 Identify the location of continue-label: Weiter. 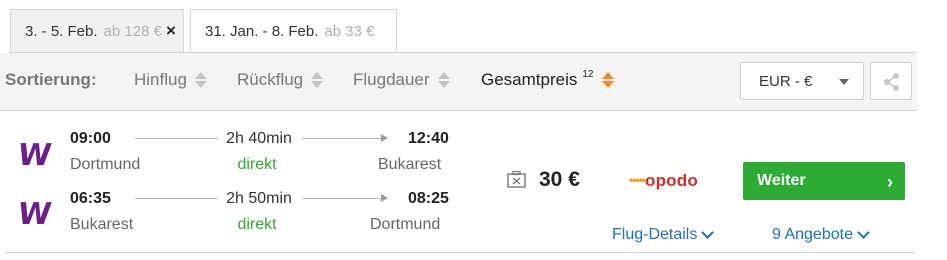
(781, 180).